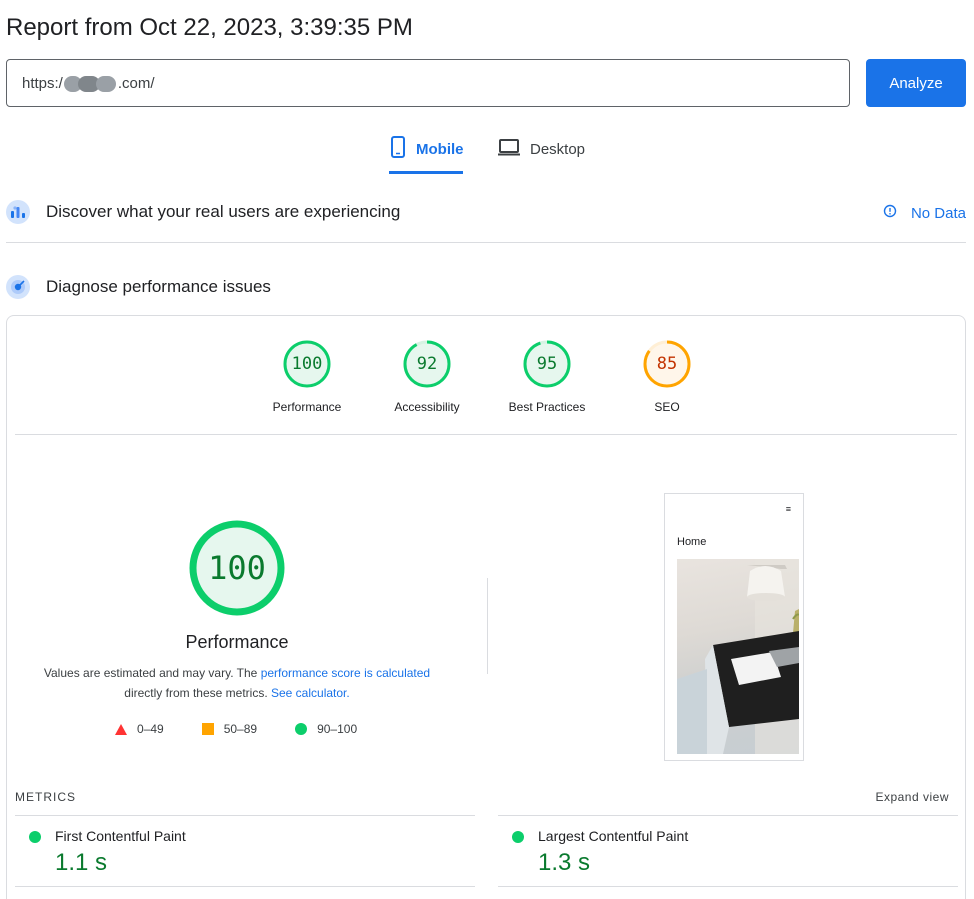  What do you see at coordinates (428, 83) in the screenshot?
I see `url-input: https:/ .com/` at bounding box center [428, 83].